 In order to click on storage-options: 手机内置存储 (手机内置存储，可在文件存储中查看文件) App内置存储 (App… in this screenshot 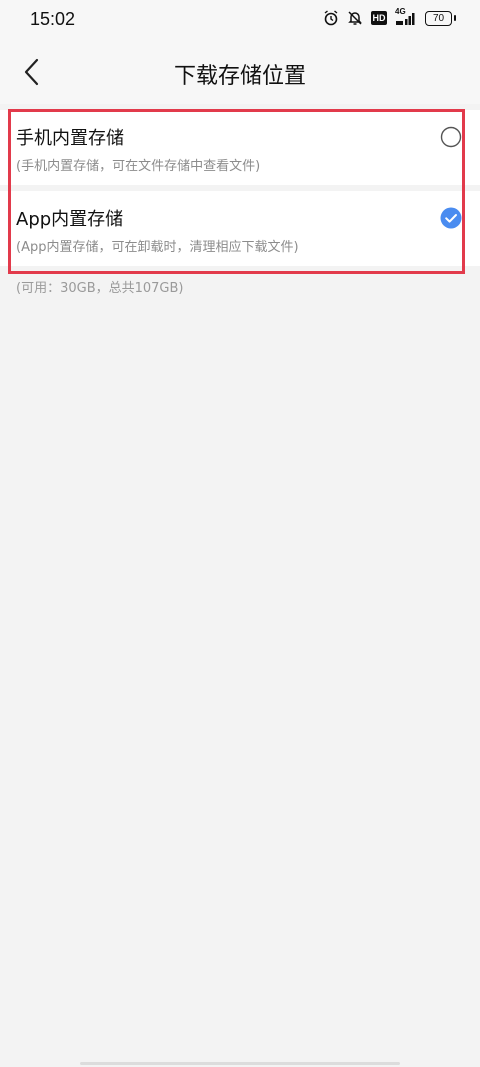, I will do `click(240, 188)`.